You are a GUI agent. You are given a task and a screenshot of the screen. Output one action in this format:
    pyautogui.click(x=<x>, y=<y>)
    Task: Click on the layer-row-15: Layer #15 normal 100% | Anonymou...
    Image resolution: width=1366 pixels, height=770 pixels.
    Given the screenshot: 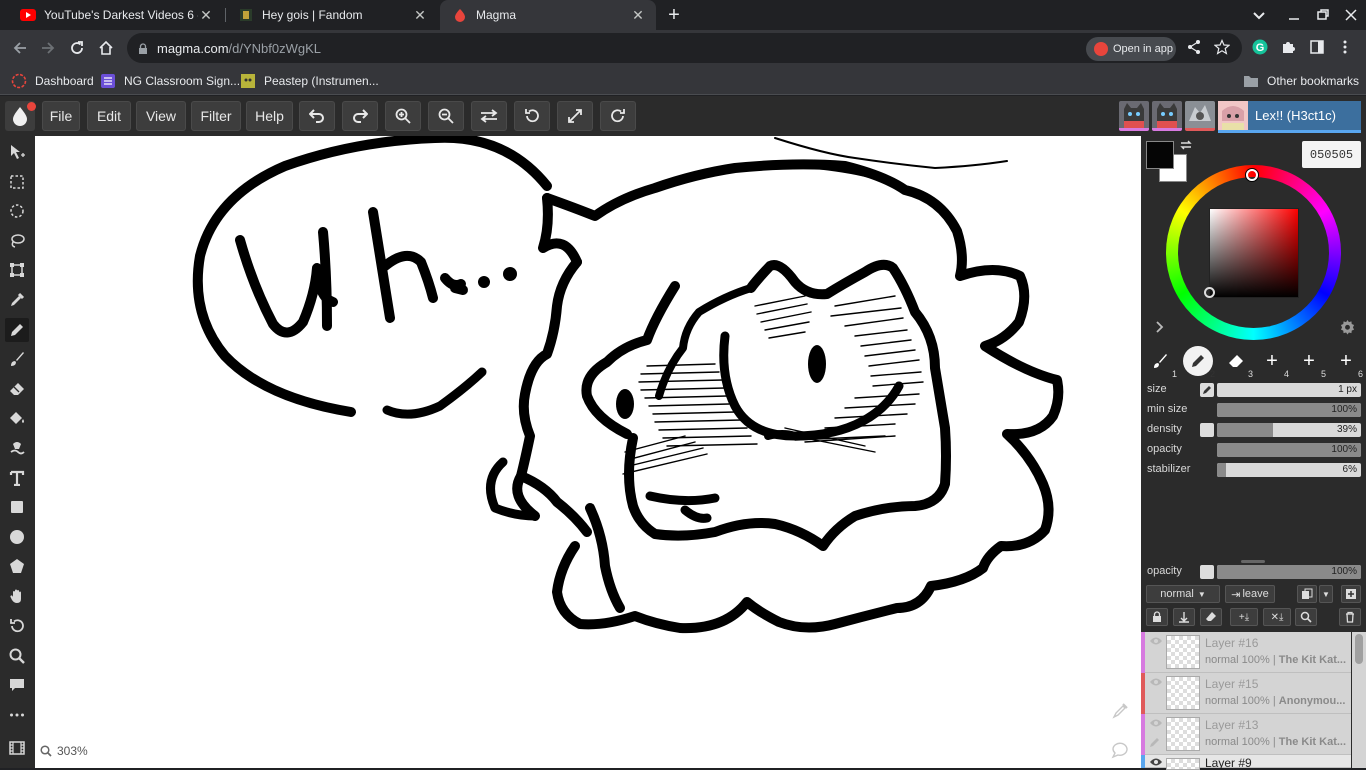 What is the action you would take?
    pyautogui.click(x=1246, y=693)
    